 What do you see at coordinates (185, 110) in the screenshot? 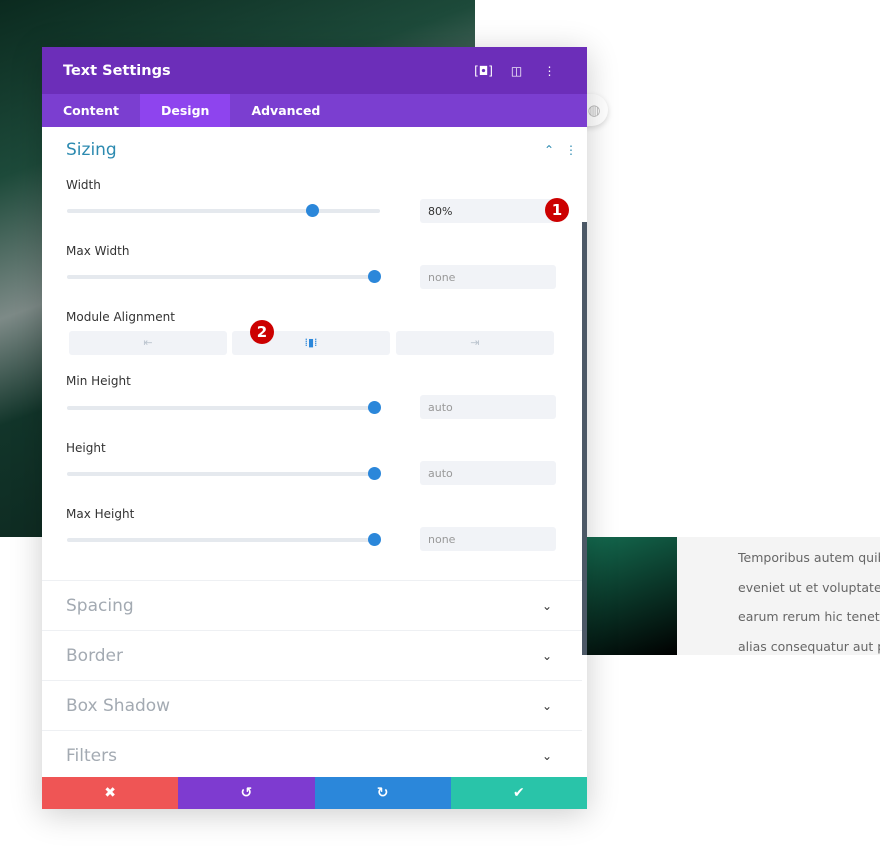
I see `tab-design: Design` at bounding box center [185, 110].